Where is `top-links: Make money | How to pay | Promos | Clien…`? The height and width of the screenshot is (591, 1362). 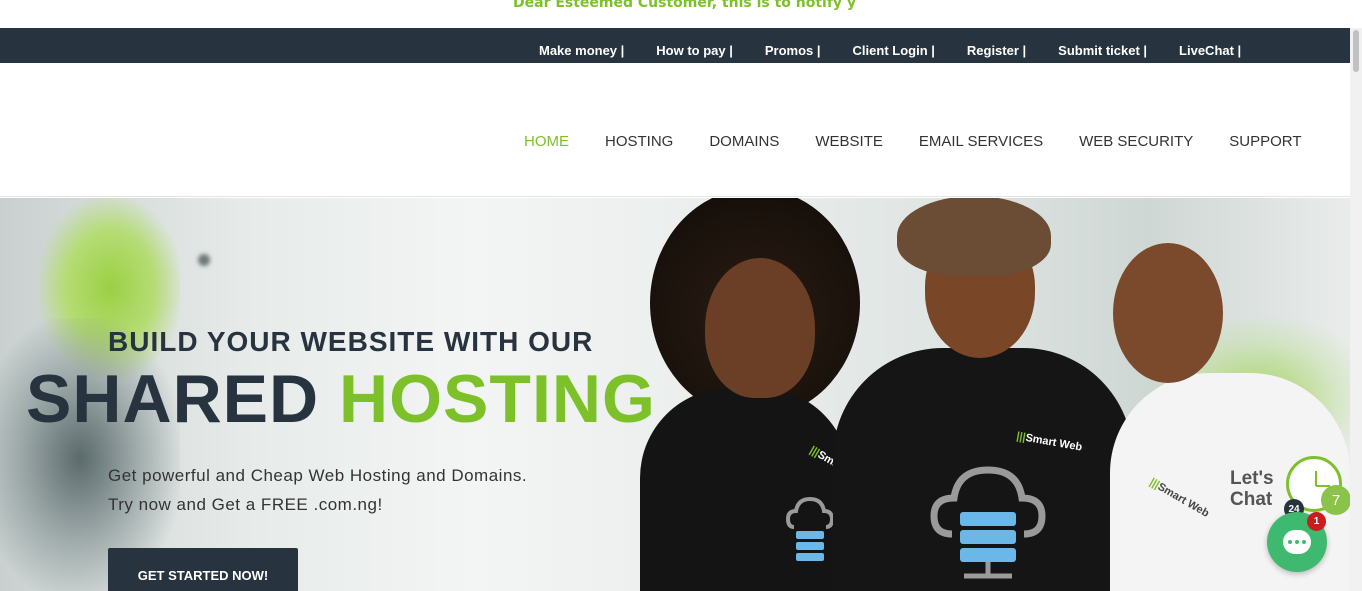 top-links: Make money | How to pay | Promos | Clien… is located at coordinates (906, 50).